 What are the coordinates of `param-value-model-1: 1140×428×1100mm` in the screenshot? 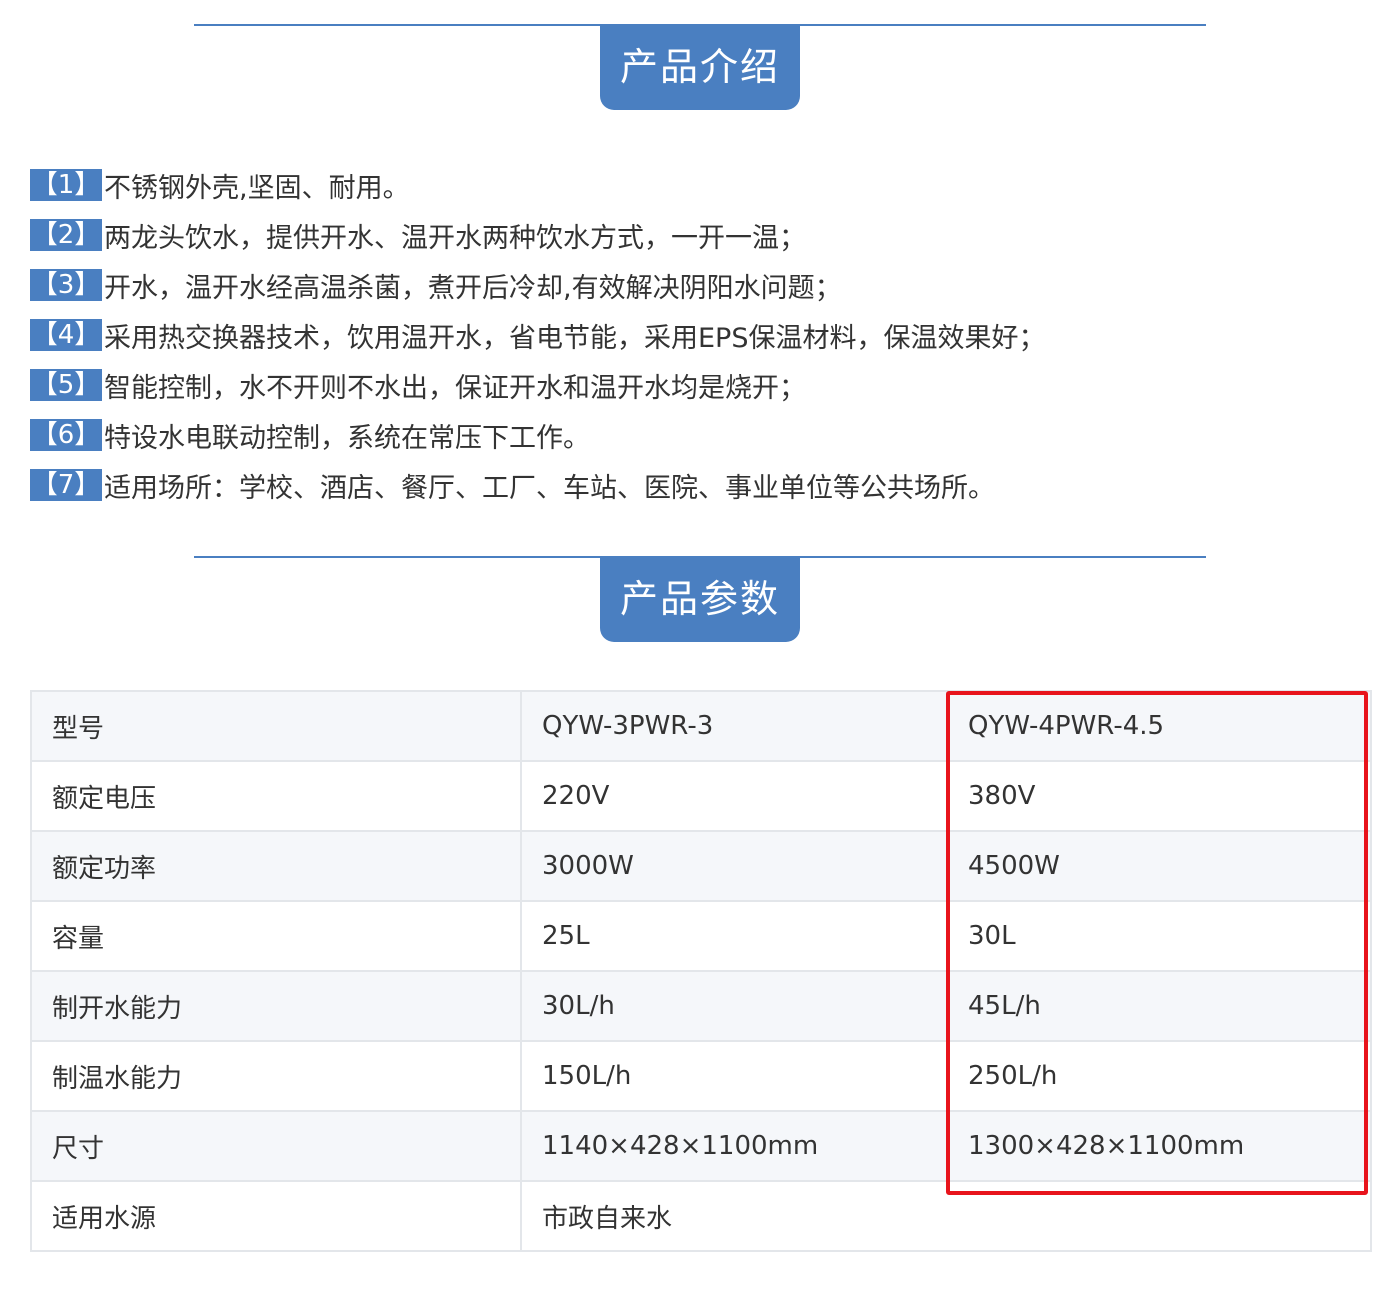 It's located at (734, 1146).